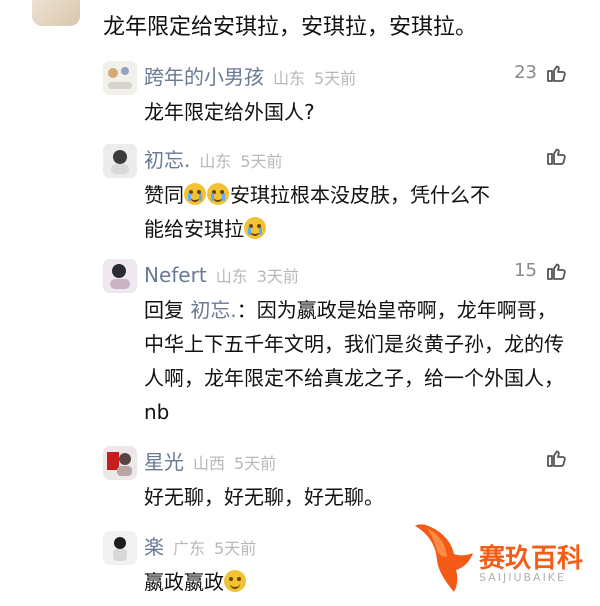 The width and height of the screenshot is (600, 606). What do you see at coordinates (164, 310) in the screenshot?
I see `reply-label: 回复` at bounding box center [164, 310].